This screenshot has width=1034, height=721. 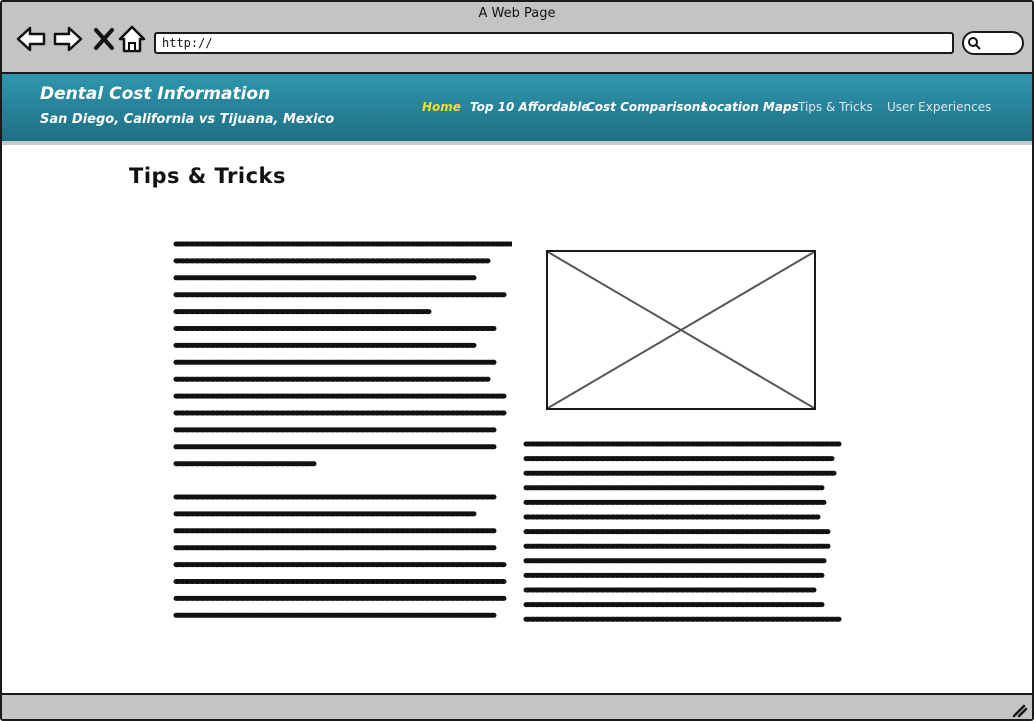 I want to click on window-title: A Web Page, so click(x=517, y=13).